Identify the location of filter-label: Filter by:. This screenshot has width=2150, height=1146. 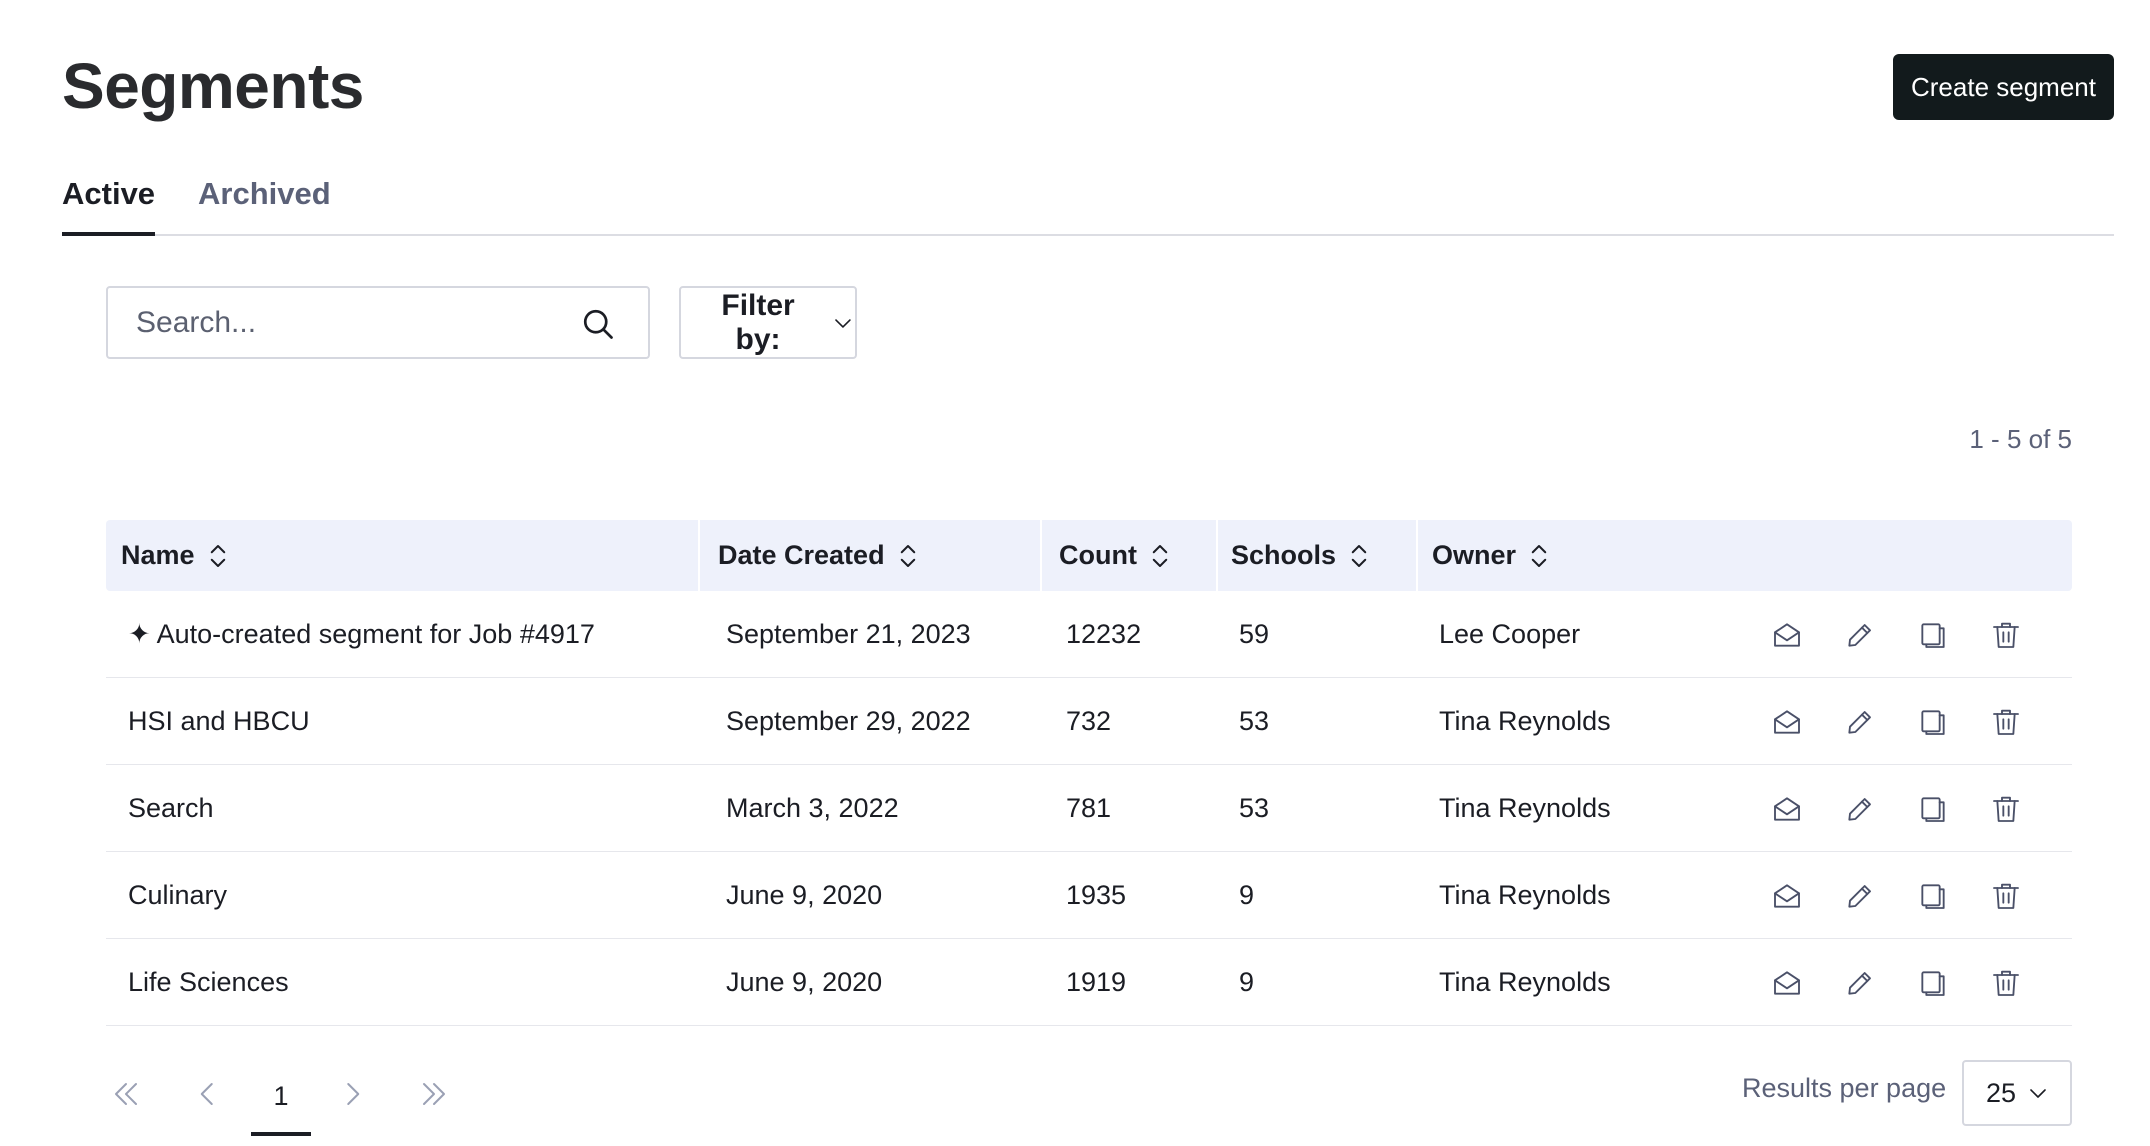
(758, 322).